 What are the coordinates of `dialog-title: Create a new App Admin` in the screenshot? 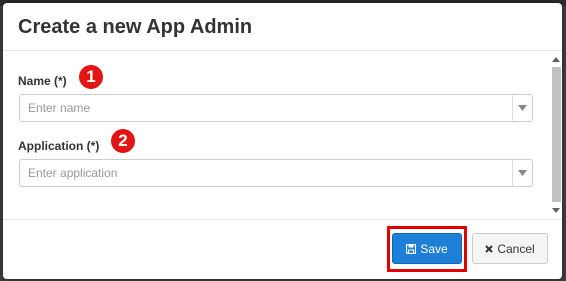 It's located at (135, 27).